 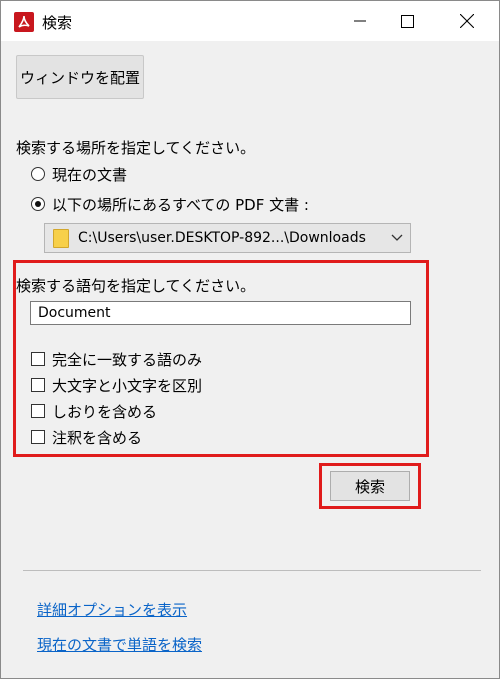 I want to click on window-title: 検索, so click(x=57, y=23).